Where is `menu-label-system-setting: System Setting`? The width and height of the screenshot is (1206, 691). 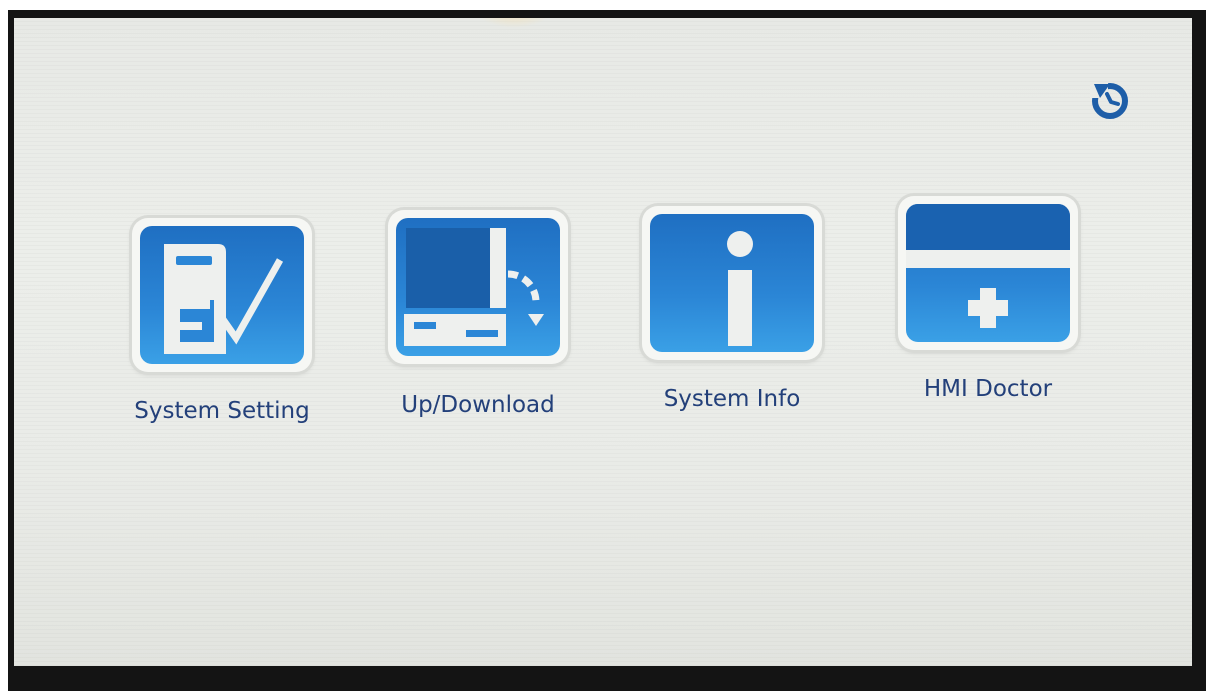 menu-label-system-setting: System Setting is located at coordinates (222, 411).